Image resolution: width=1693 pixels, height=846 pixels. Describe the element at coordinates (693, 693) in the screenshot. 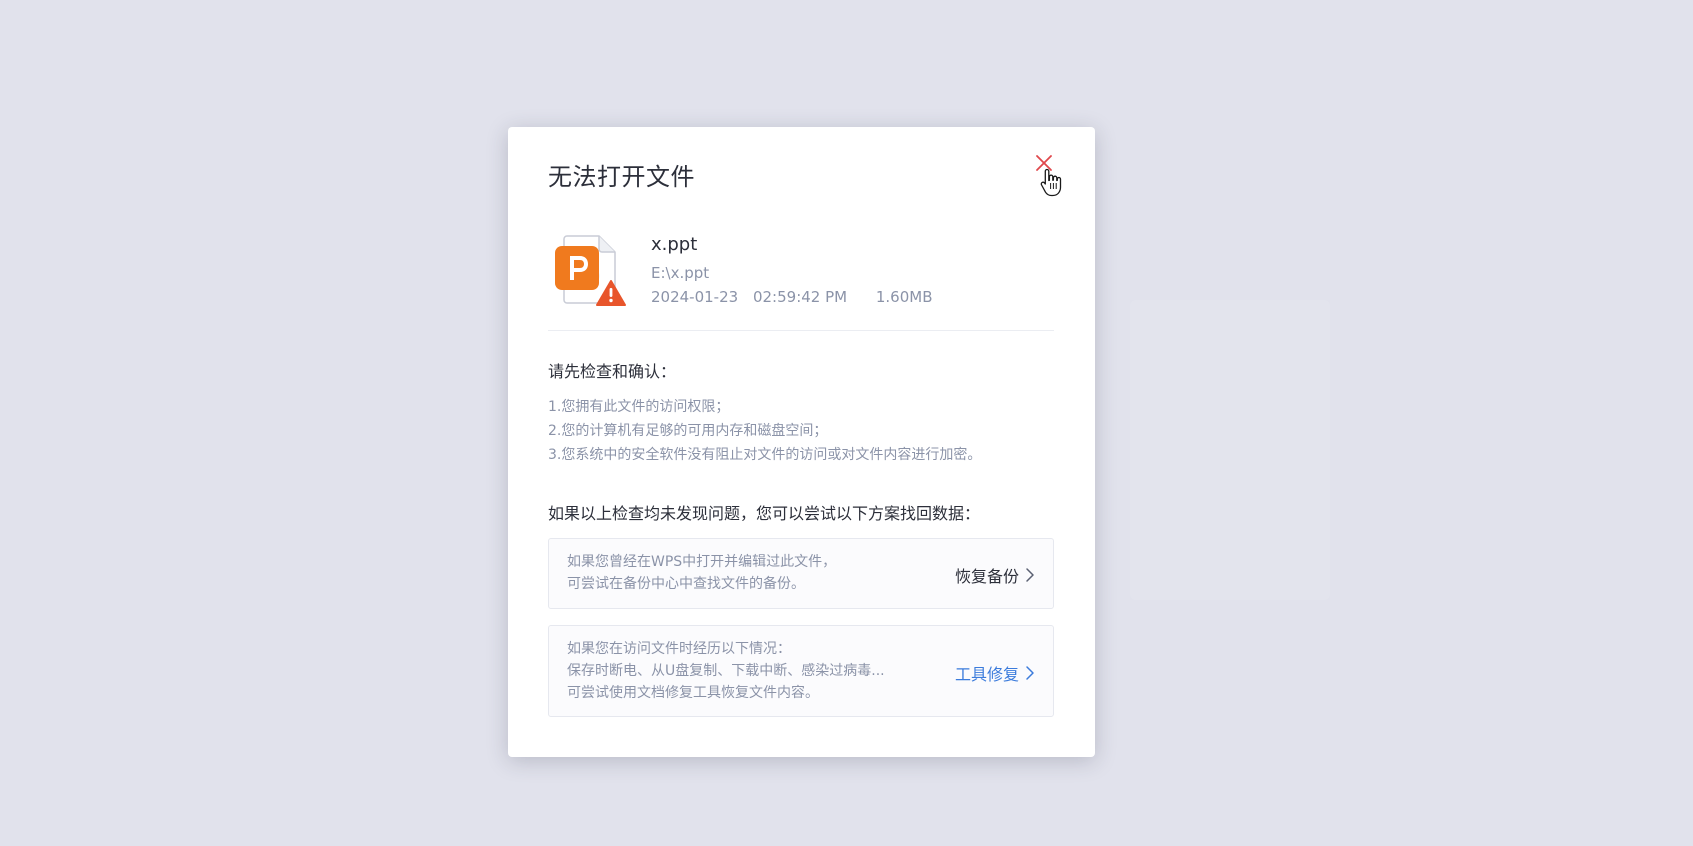

I see `card-line: 可尝试使用文档修复工具恢复文件内容。` at that location.